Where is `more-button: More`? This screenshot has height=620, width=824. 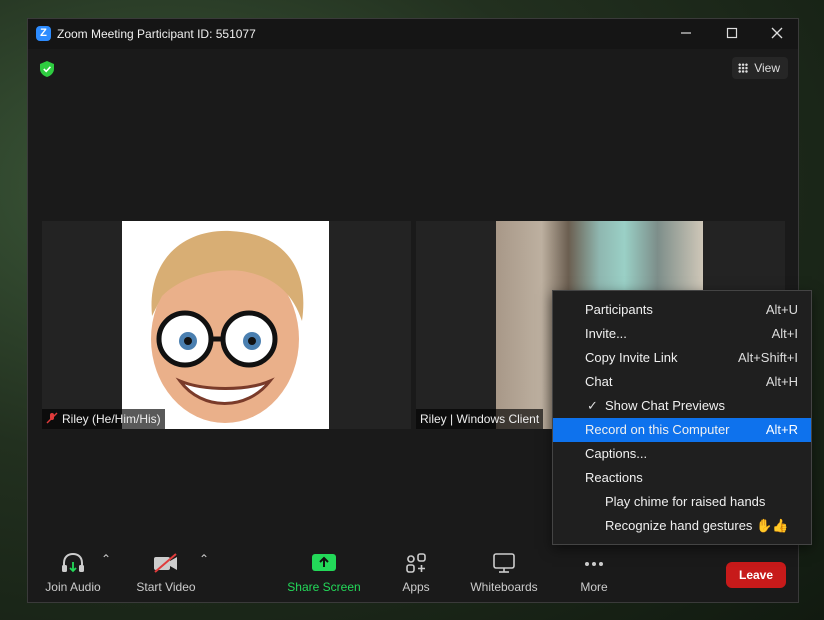
more-button: More is located at coordinates (594, 573).